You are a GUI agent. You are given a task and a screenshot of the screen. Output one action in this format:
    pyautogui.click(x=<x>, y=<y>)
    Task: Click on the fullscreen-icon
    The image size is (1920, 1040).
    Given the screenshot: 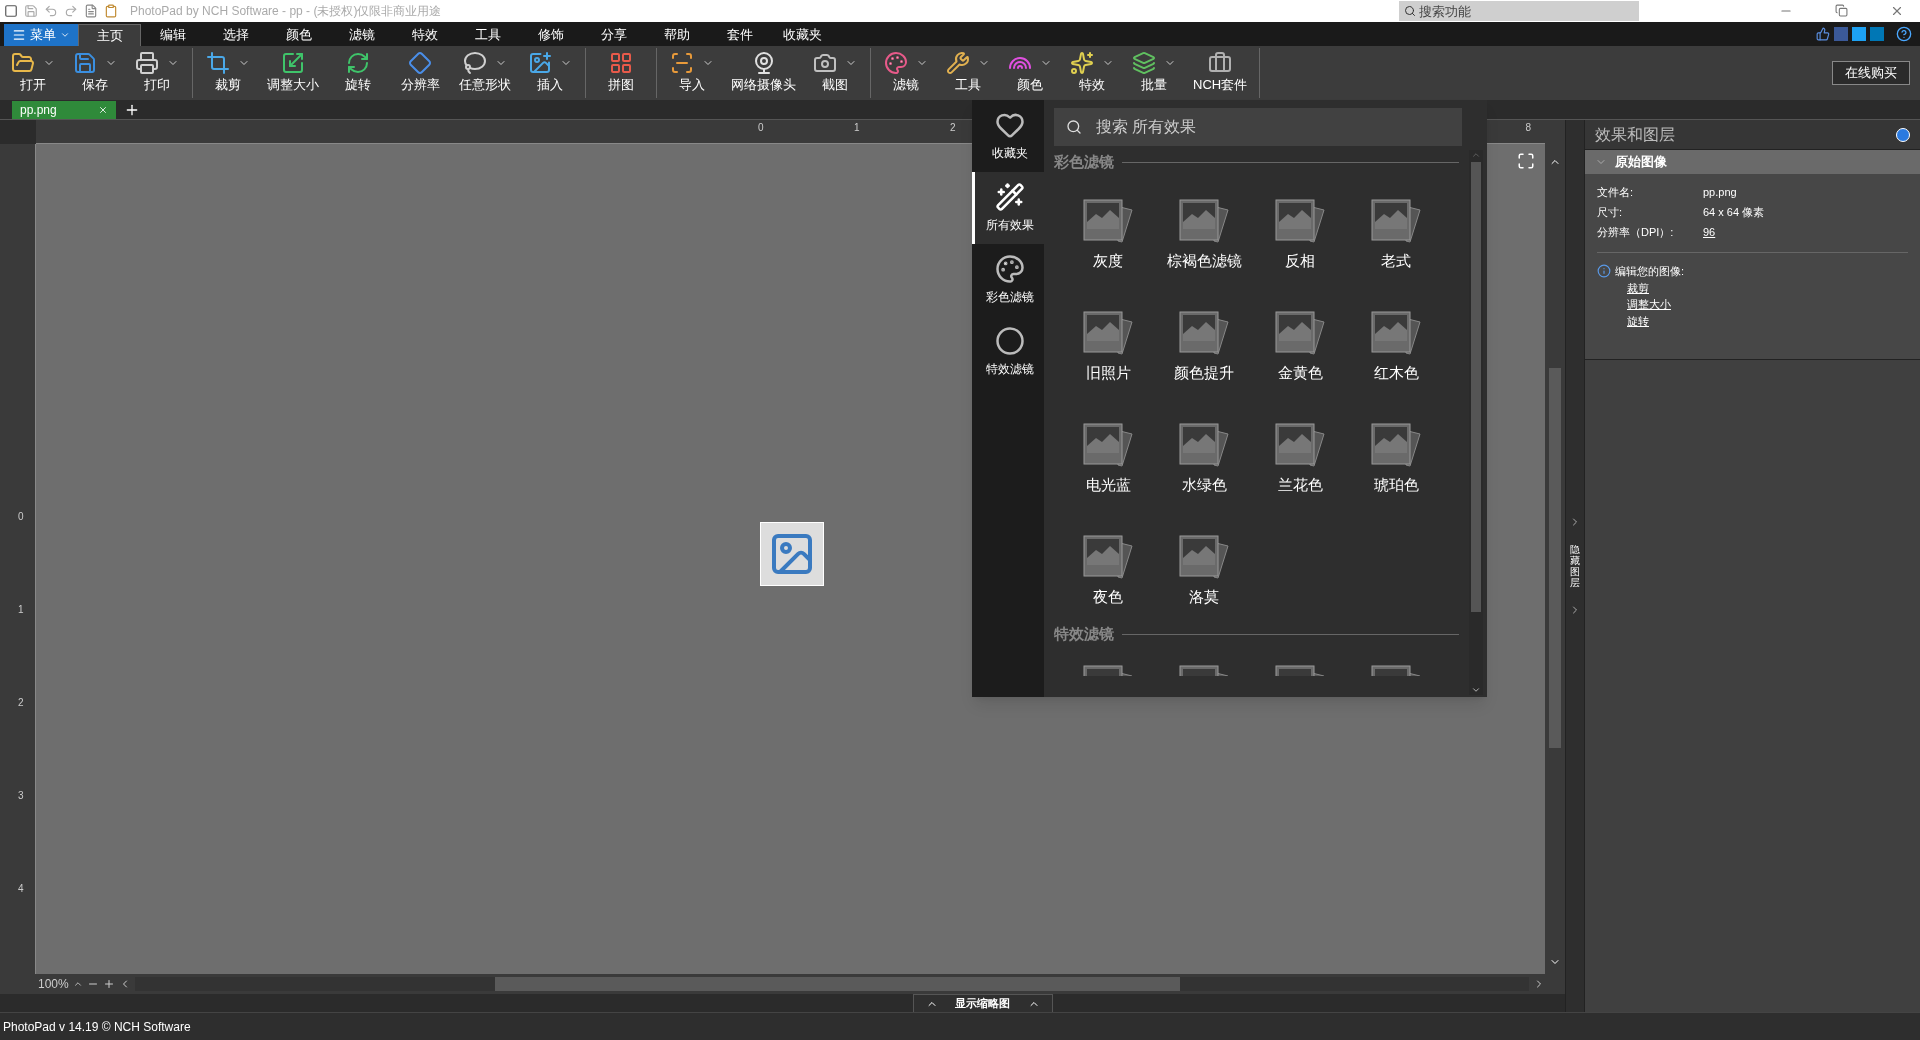 What is the action you would take?
    pyautogui.click(x=1526, y=161)
    